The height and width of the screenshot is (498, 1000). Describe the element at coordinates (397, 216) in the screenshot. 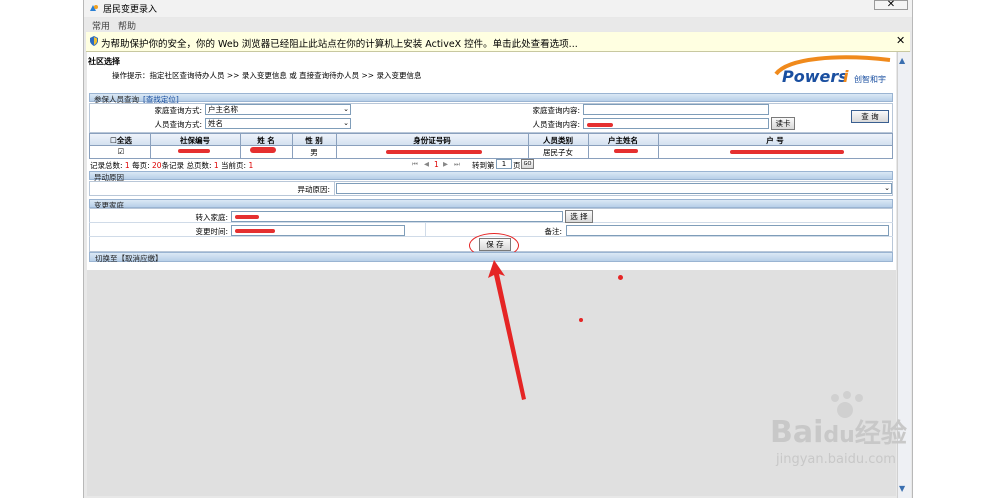

I see `to-family-input` at that location.